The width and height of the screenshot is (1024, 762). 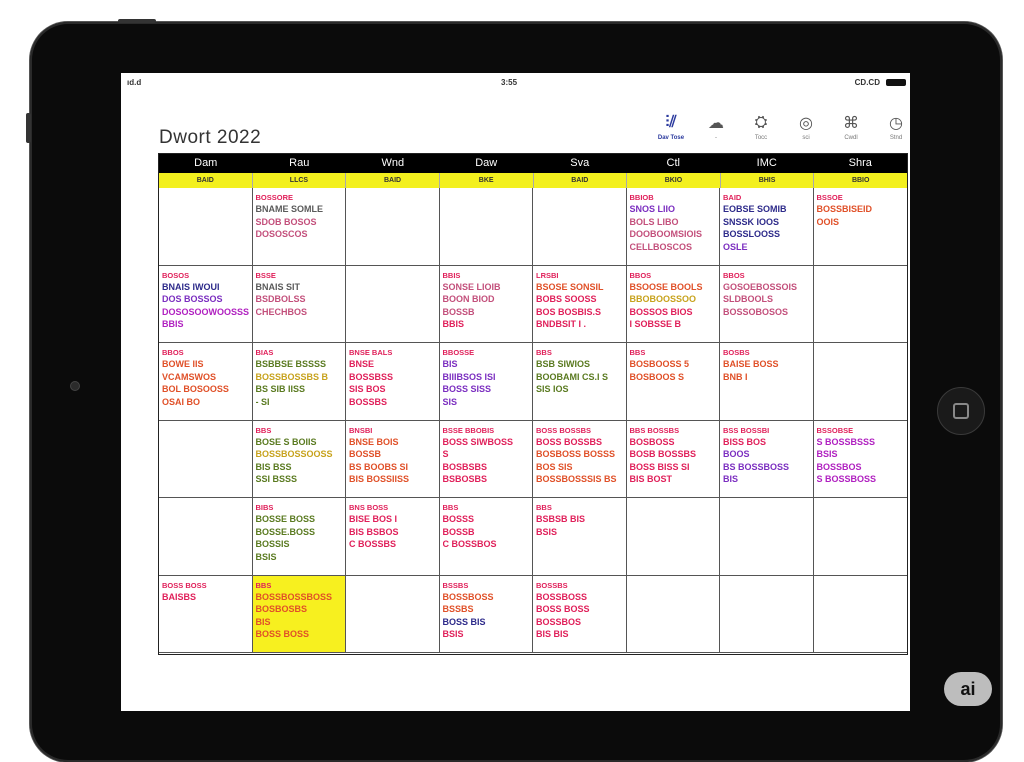 What do you see at coordinates (767, 382) in the screenshot?
I see `calendar-cell: BOSBS BAISE BOSS BNB I` at bounding box center [767, 382].